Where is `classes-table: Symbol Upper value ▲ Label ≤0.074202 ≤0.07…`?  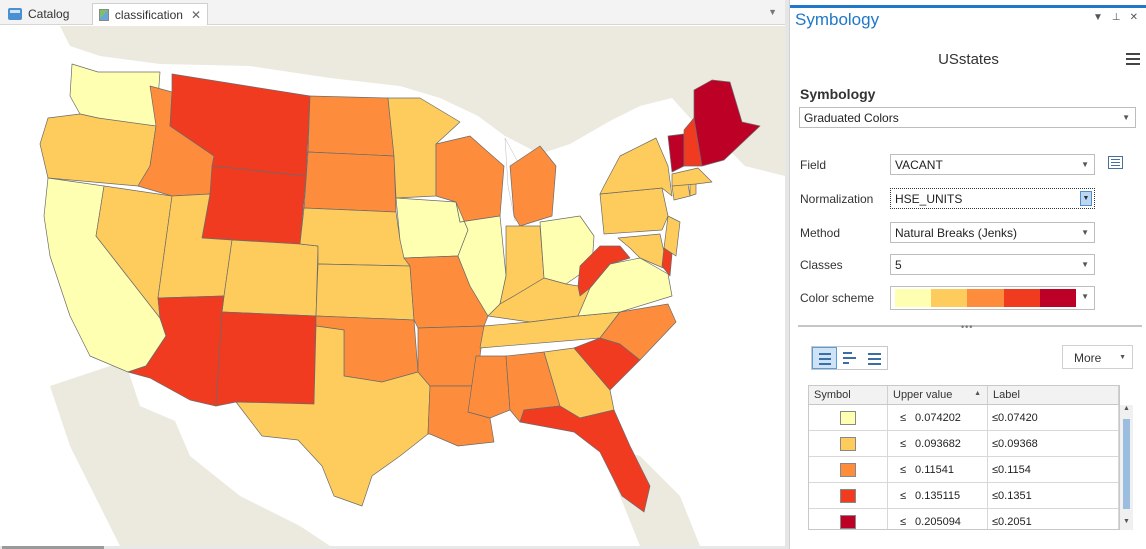 classes-table: Symbol Upper value ▲ Label ≤0.074202 ≤0.07… is located at coordinates (964, 457).